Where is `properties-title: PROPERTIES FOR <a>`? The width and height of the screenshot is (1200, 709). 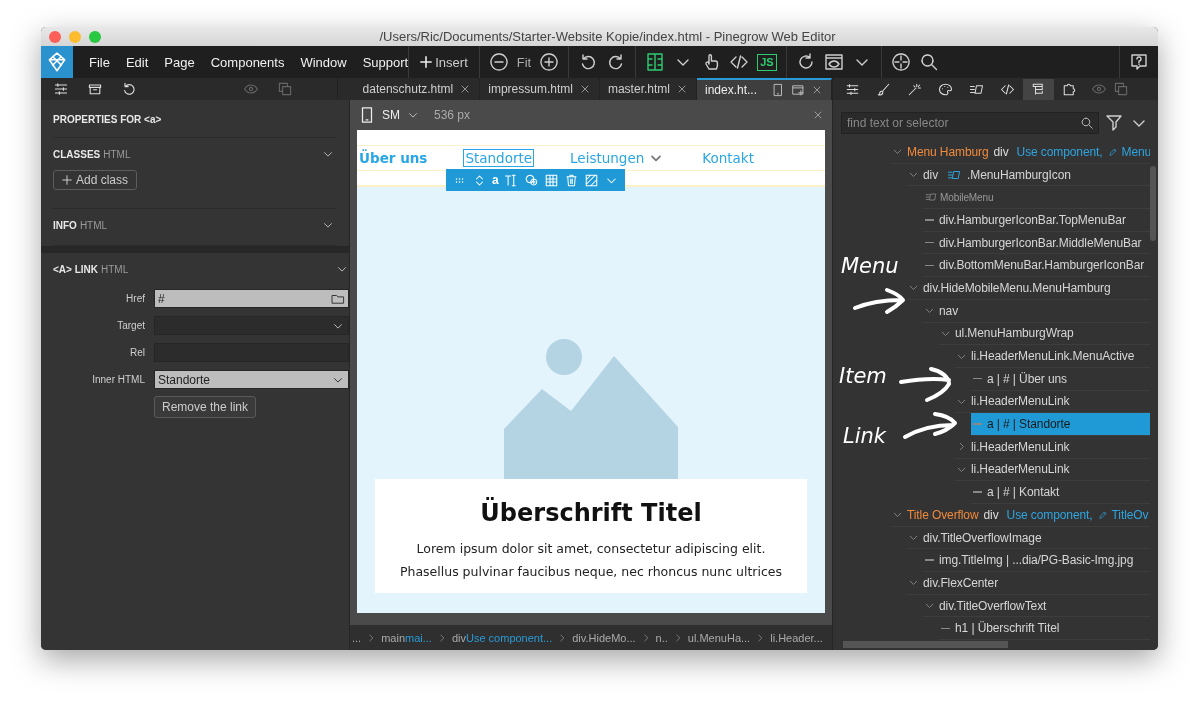 properties-title: PROPERTIES FOR <a> is located at coordinates (194, 119).